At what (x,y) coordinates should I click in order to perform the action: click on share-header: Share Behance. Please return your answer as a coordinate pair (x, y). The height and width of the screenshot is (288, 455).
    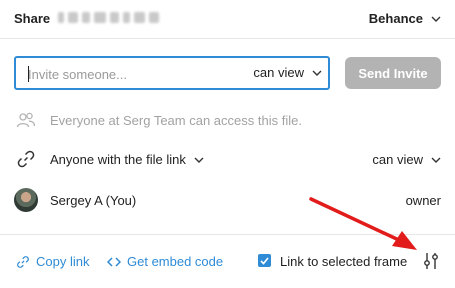
    Looking at the image, I should click on (227, 19).